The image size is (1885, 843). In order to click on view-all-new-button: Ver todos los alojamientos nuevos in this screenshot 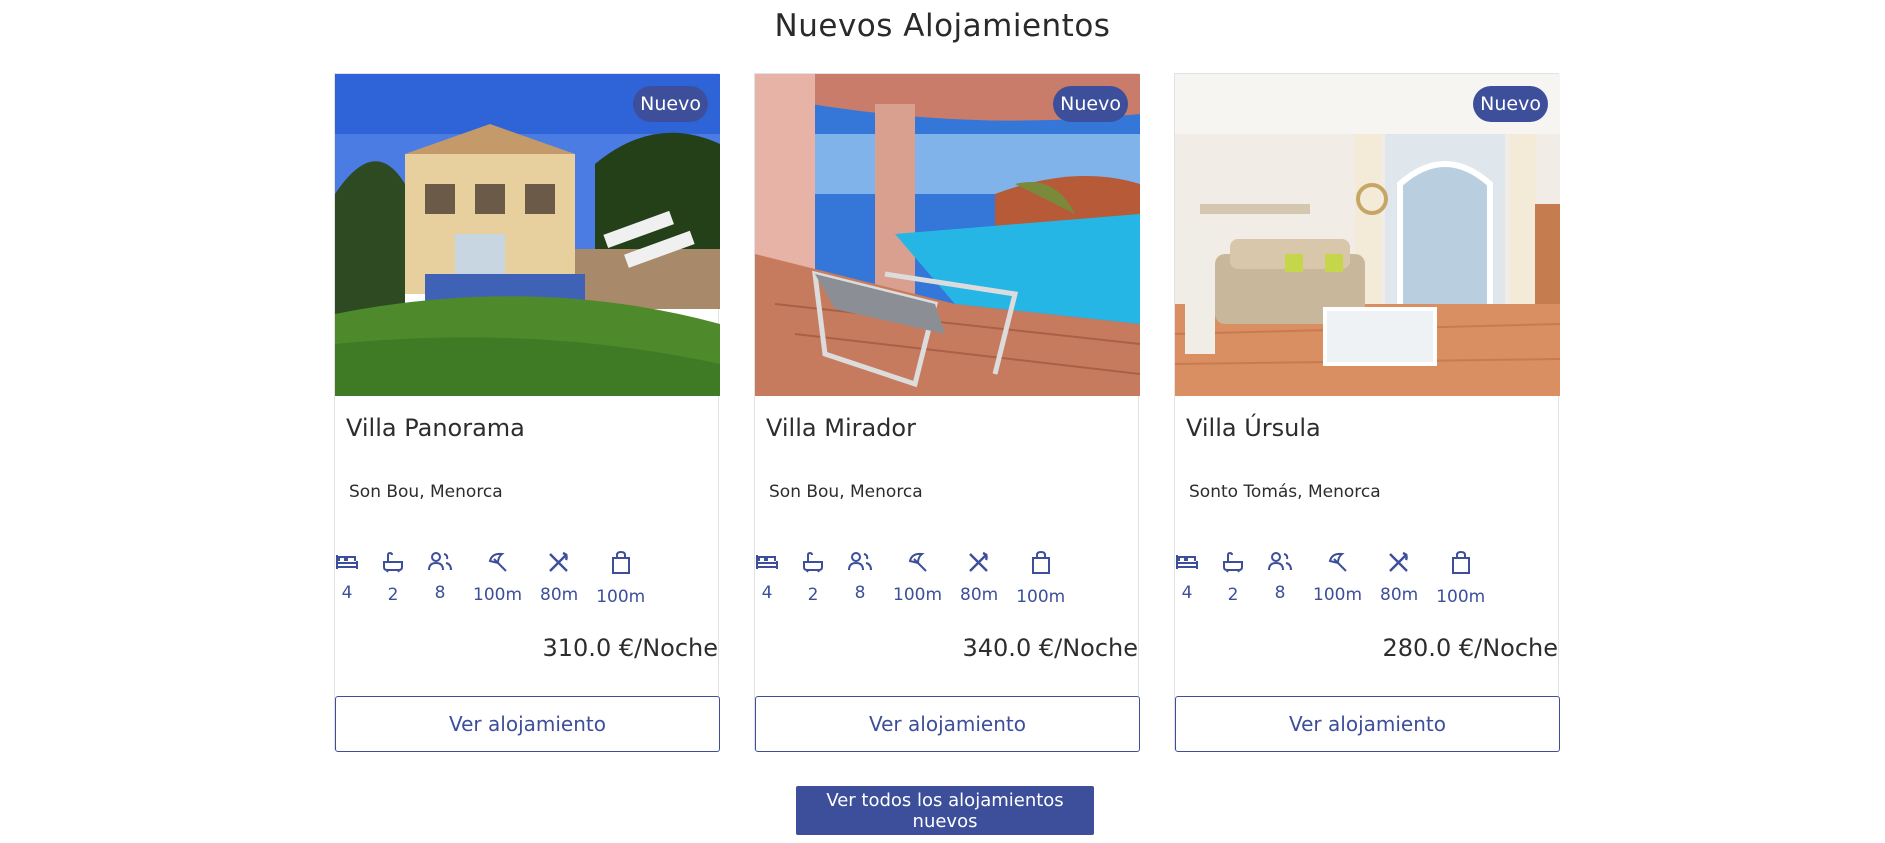, I will do `click(945, 810)`.